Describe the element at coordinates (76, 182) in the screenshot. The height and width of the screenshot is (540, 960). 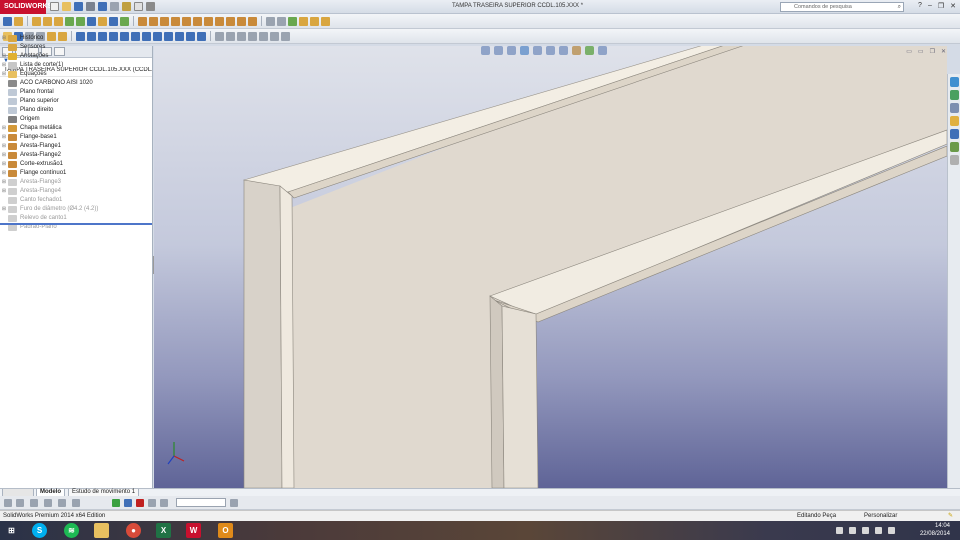
I see `tree-item: ⊞ Aresta-Flange3` at that location.